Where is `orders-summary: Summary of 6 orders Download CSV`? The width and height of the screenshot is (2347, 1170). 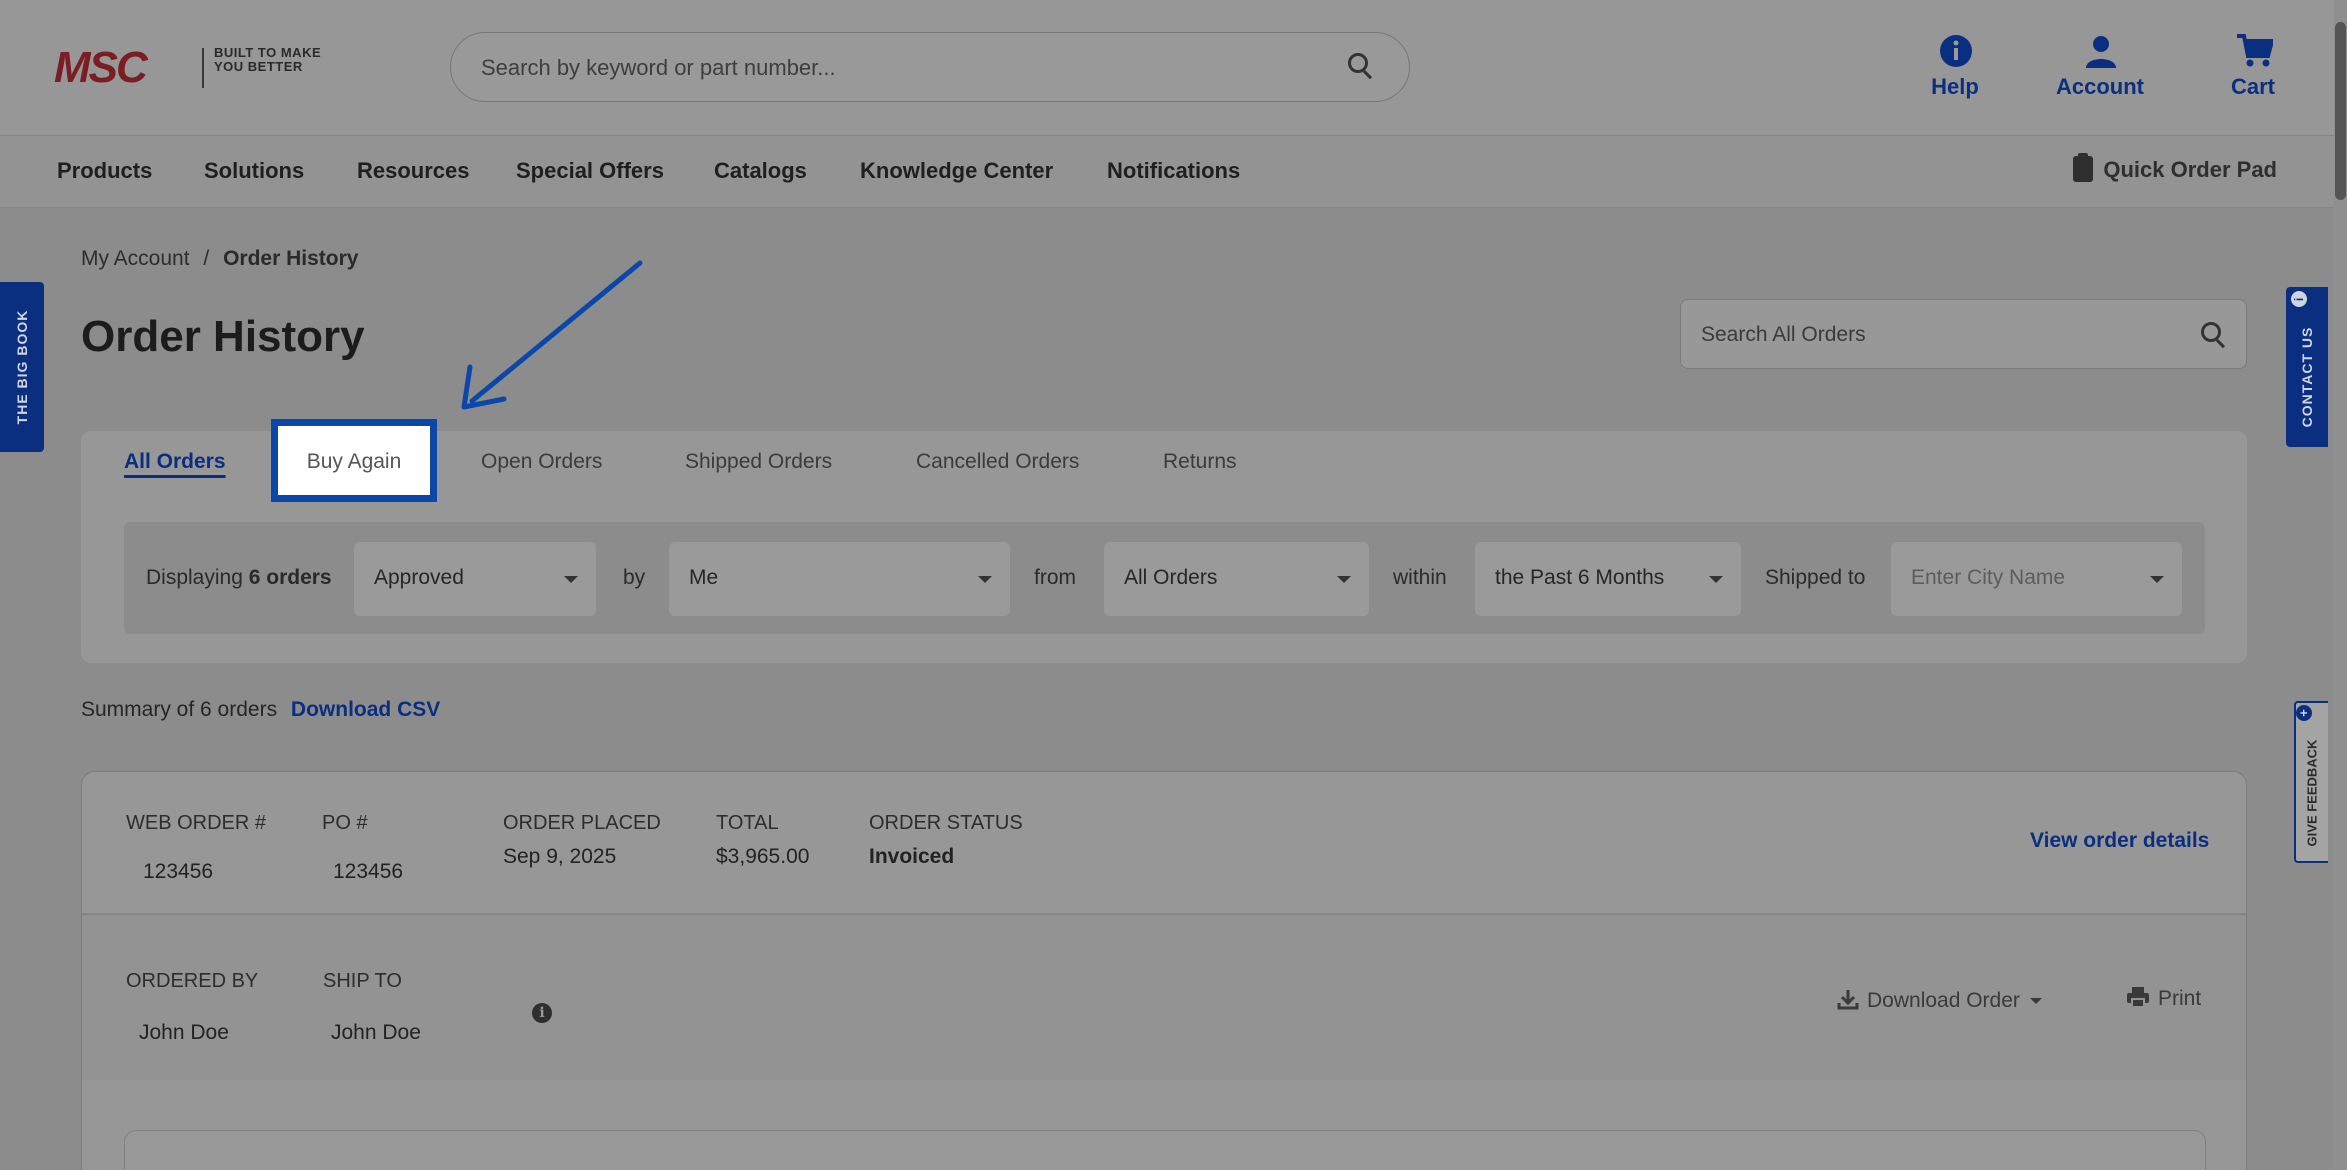
orders-summary: Summary of 6 orders Download CSV is located at coordinates (260, 710).